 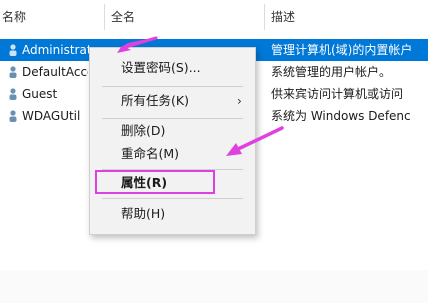 I want to click on chevron-right-icon: ›, so click(x=239, y=101).